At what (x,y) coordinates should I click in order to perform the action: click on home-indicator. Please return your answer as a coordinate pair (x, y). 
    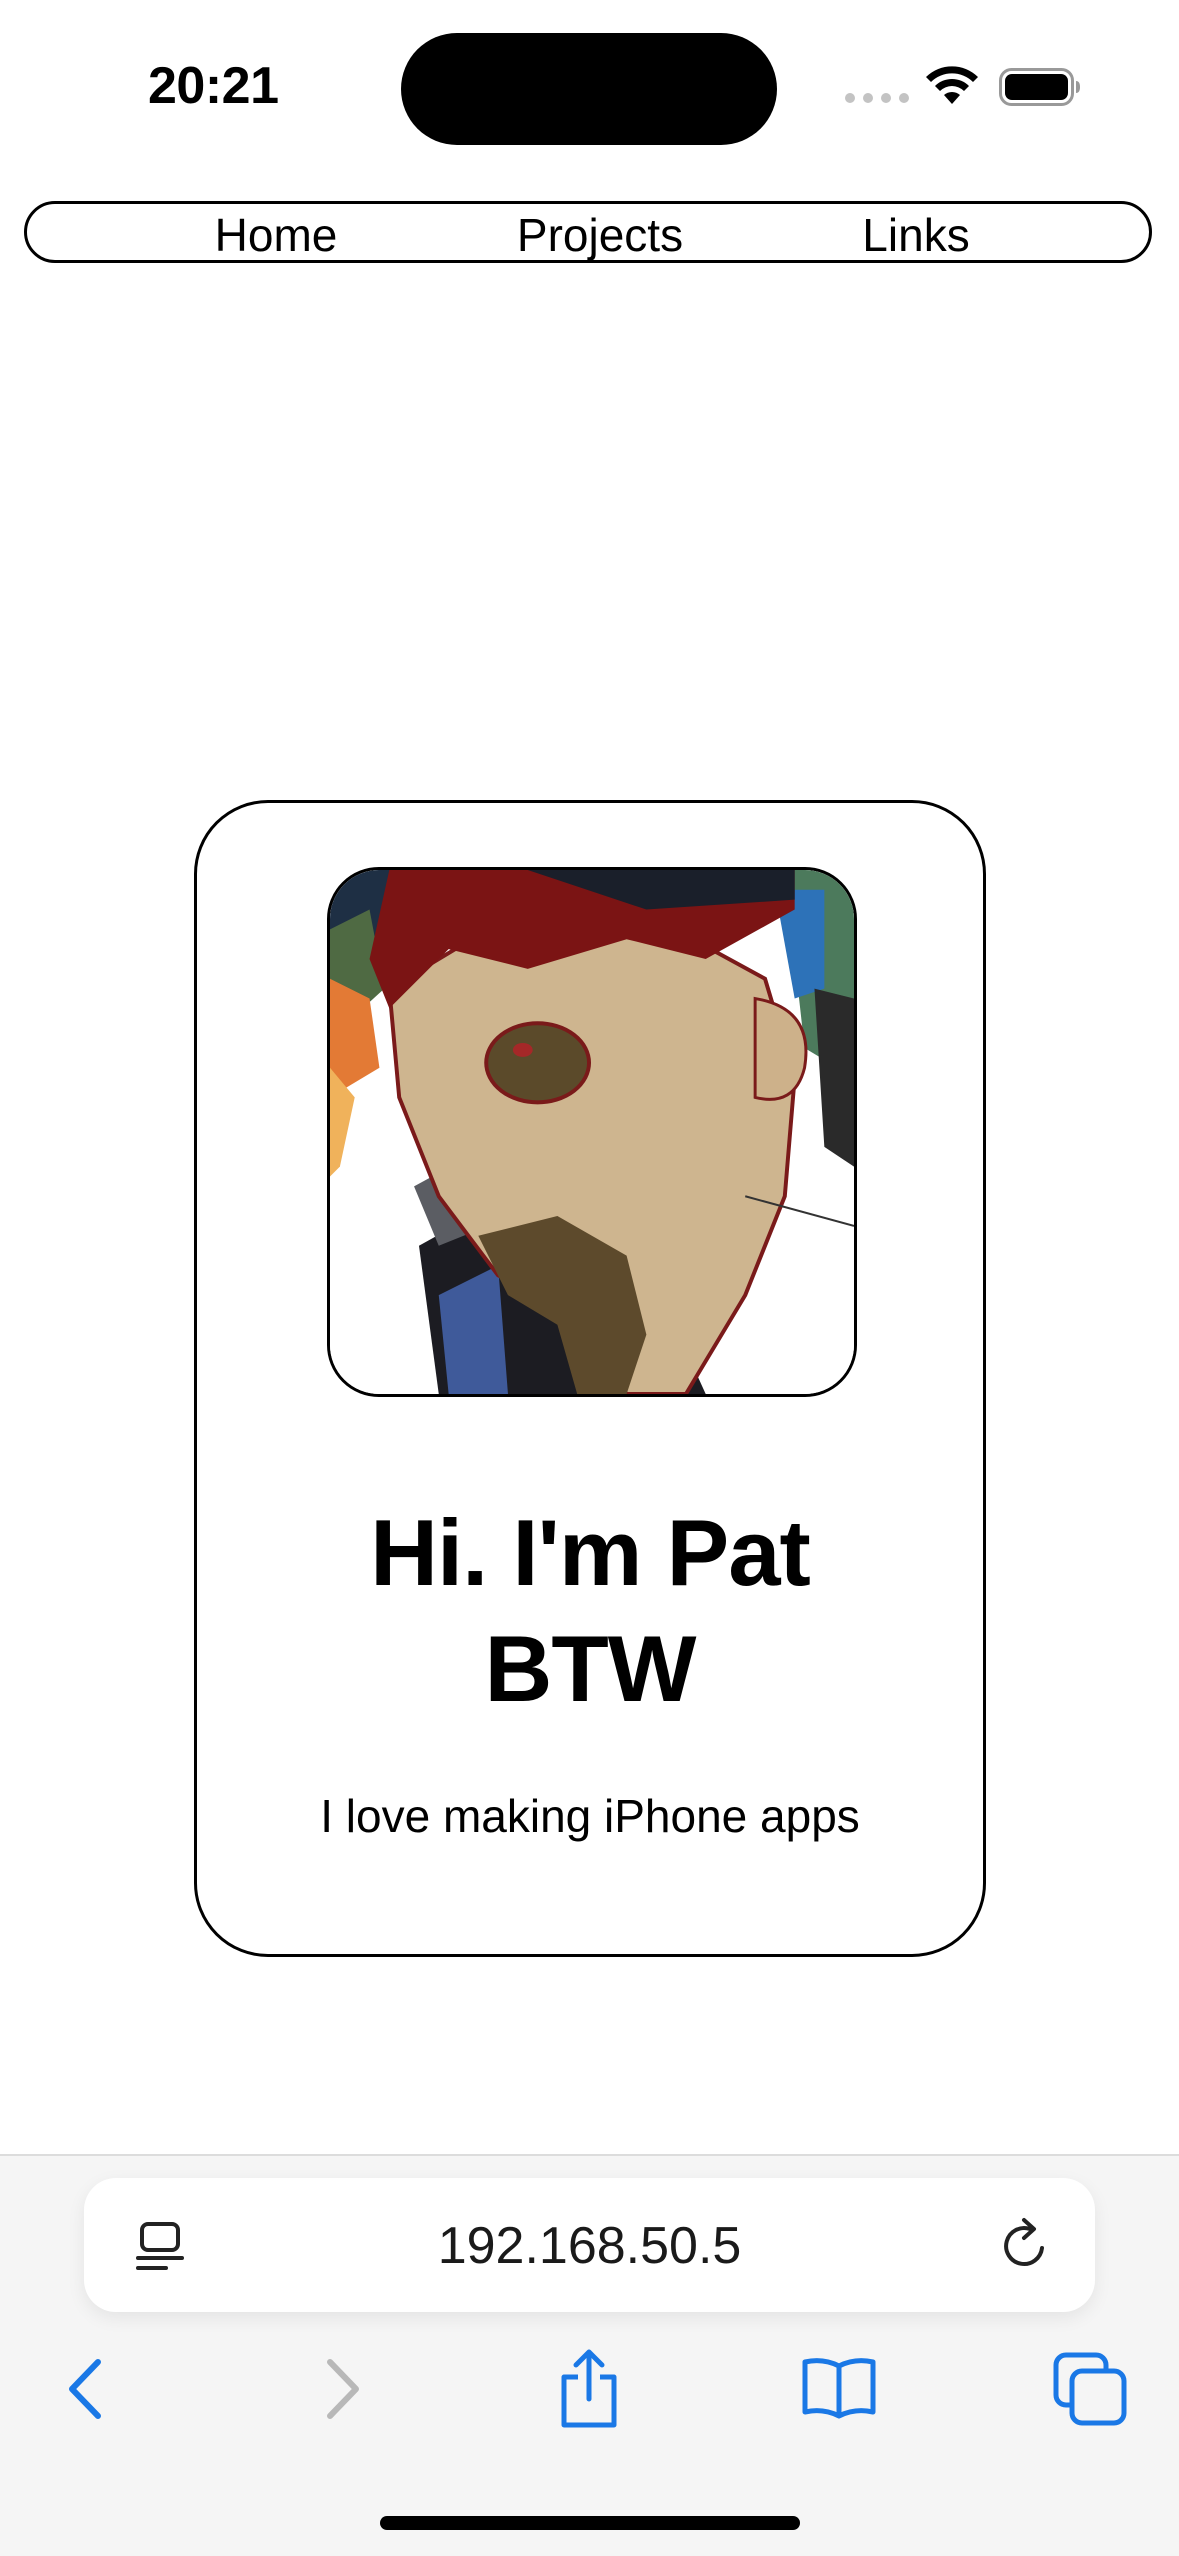
    Looking at the image, I should click on (590, 2523).